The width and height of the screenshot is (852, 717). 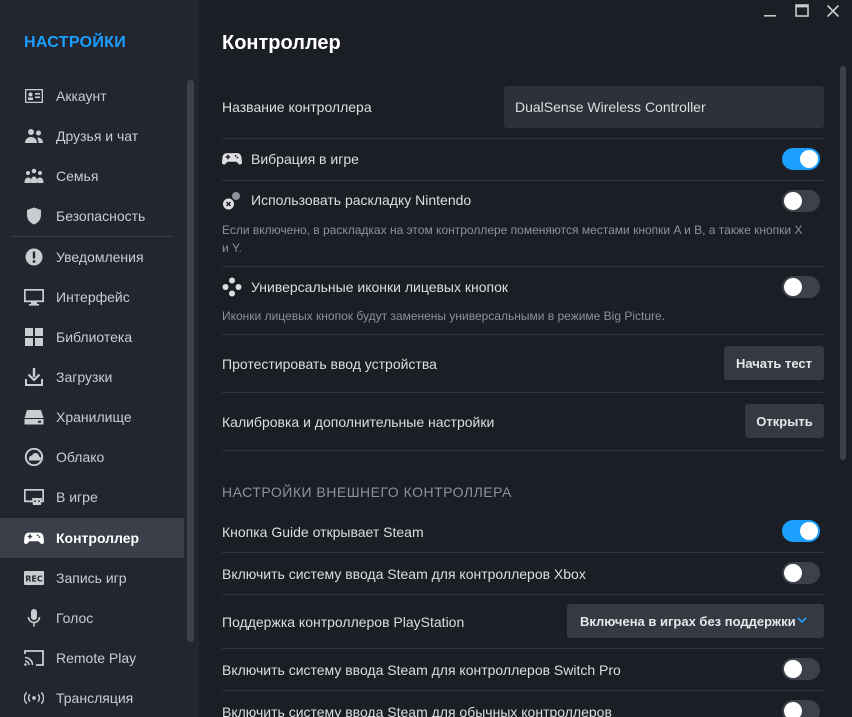 I want to click on guide-button-toggle, so click(x=801, y=531).